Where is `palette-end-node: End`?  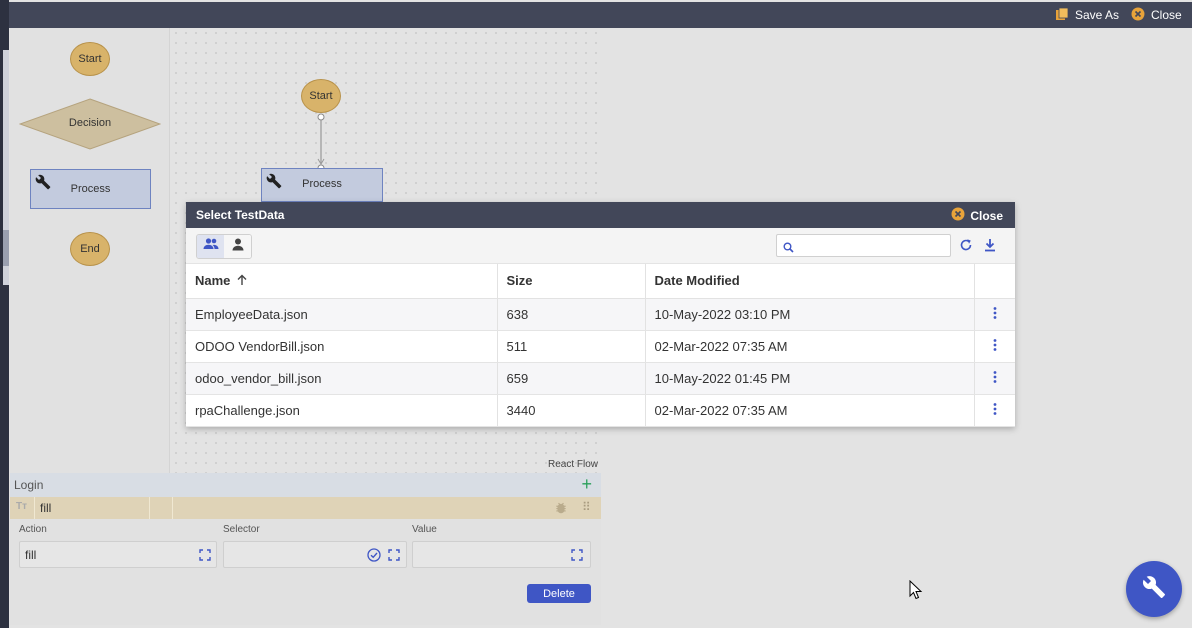
palette-end-node: End is located at coordinates (90, 249).